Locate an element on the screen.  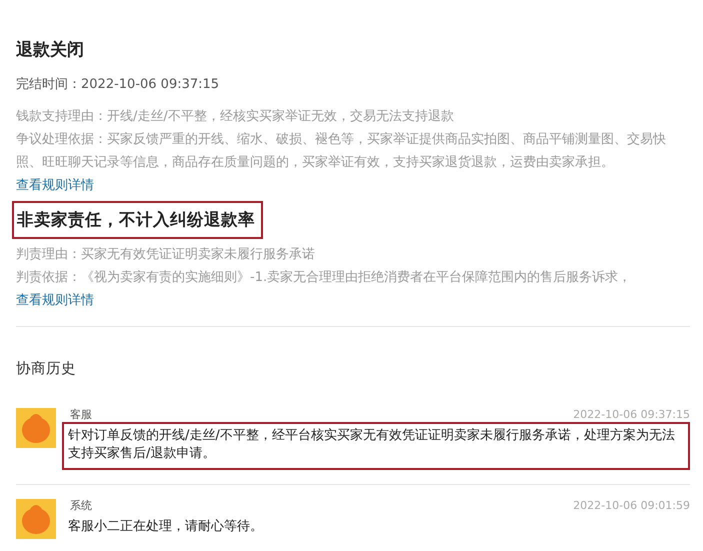
message-time: 2022-10-06 09:37:15 is located at coordinates (631, 415).